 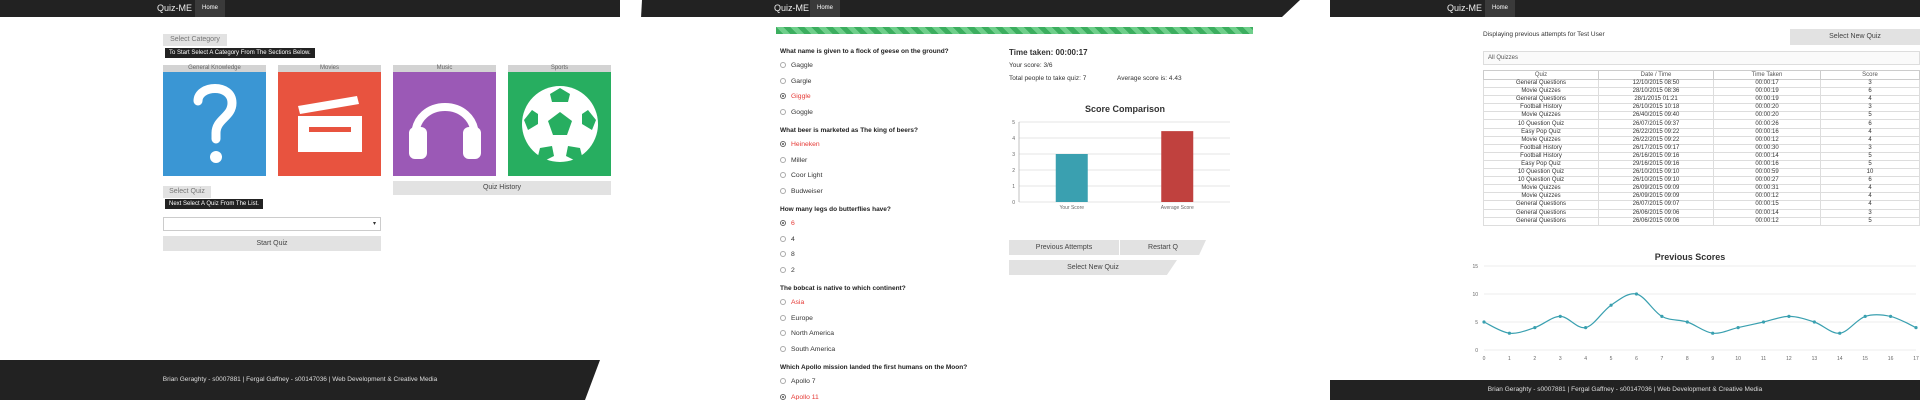 I want to click on restart-quiz-button: Restart Q, so click(x=1163, y=247).